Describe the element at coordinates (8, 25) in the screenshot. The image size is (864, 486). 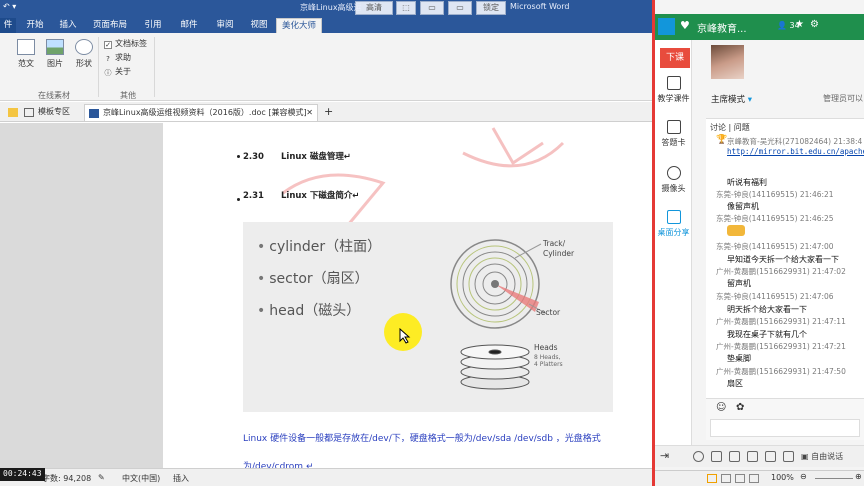
I see `tab-file: 件` at that location.